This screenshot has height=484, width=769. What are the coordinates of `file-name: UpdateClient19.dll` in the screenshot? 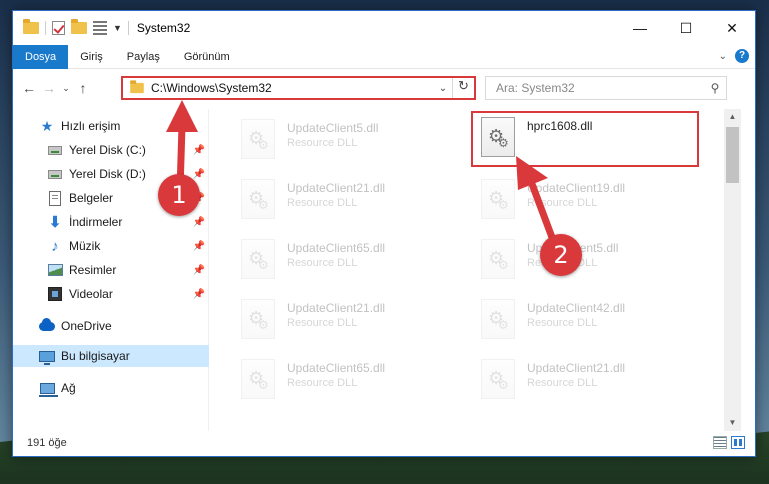 It's located at (576, 188).